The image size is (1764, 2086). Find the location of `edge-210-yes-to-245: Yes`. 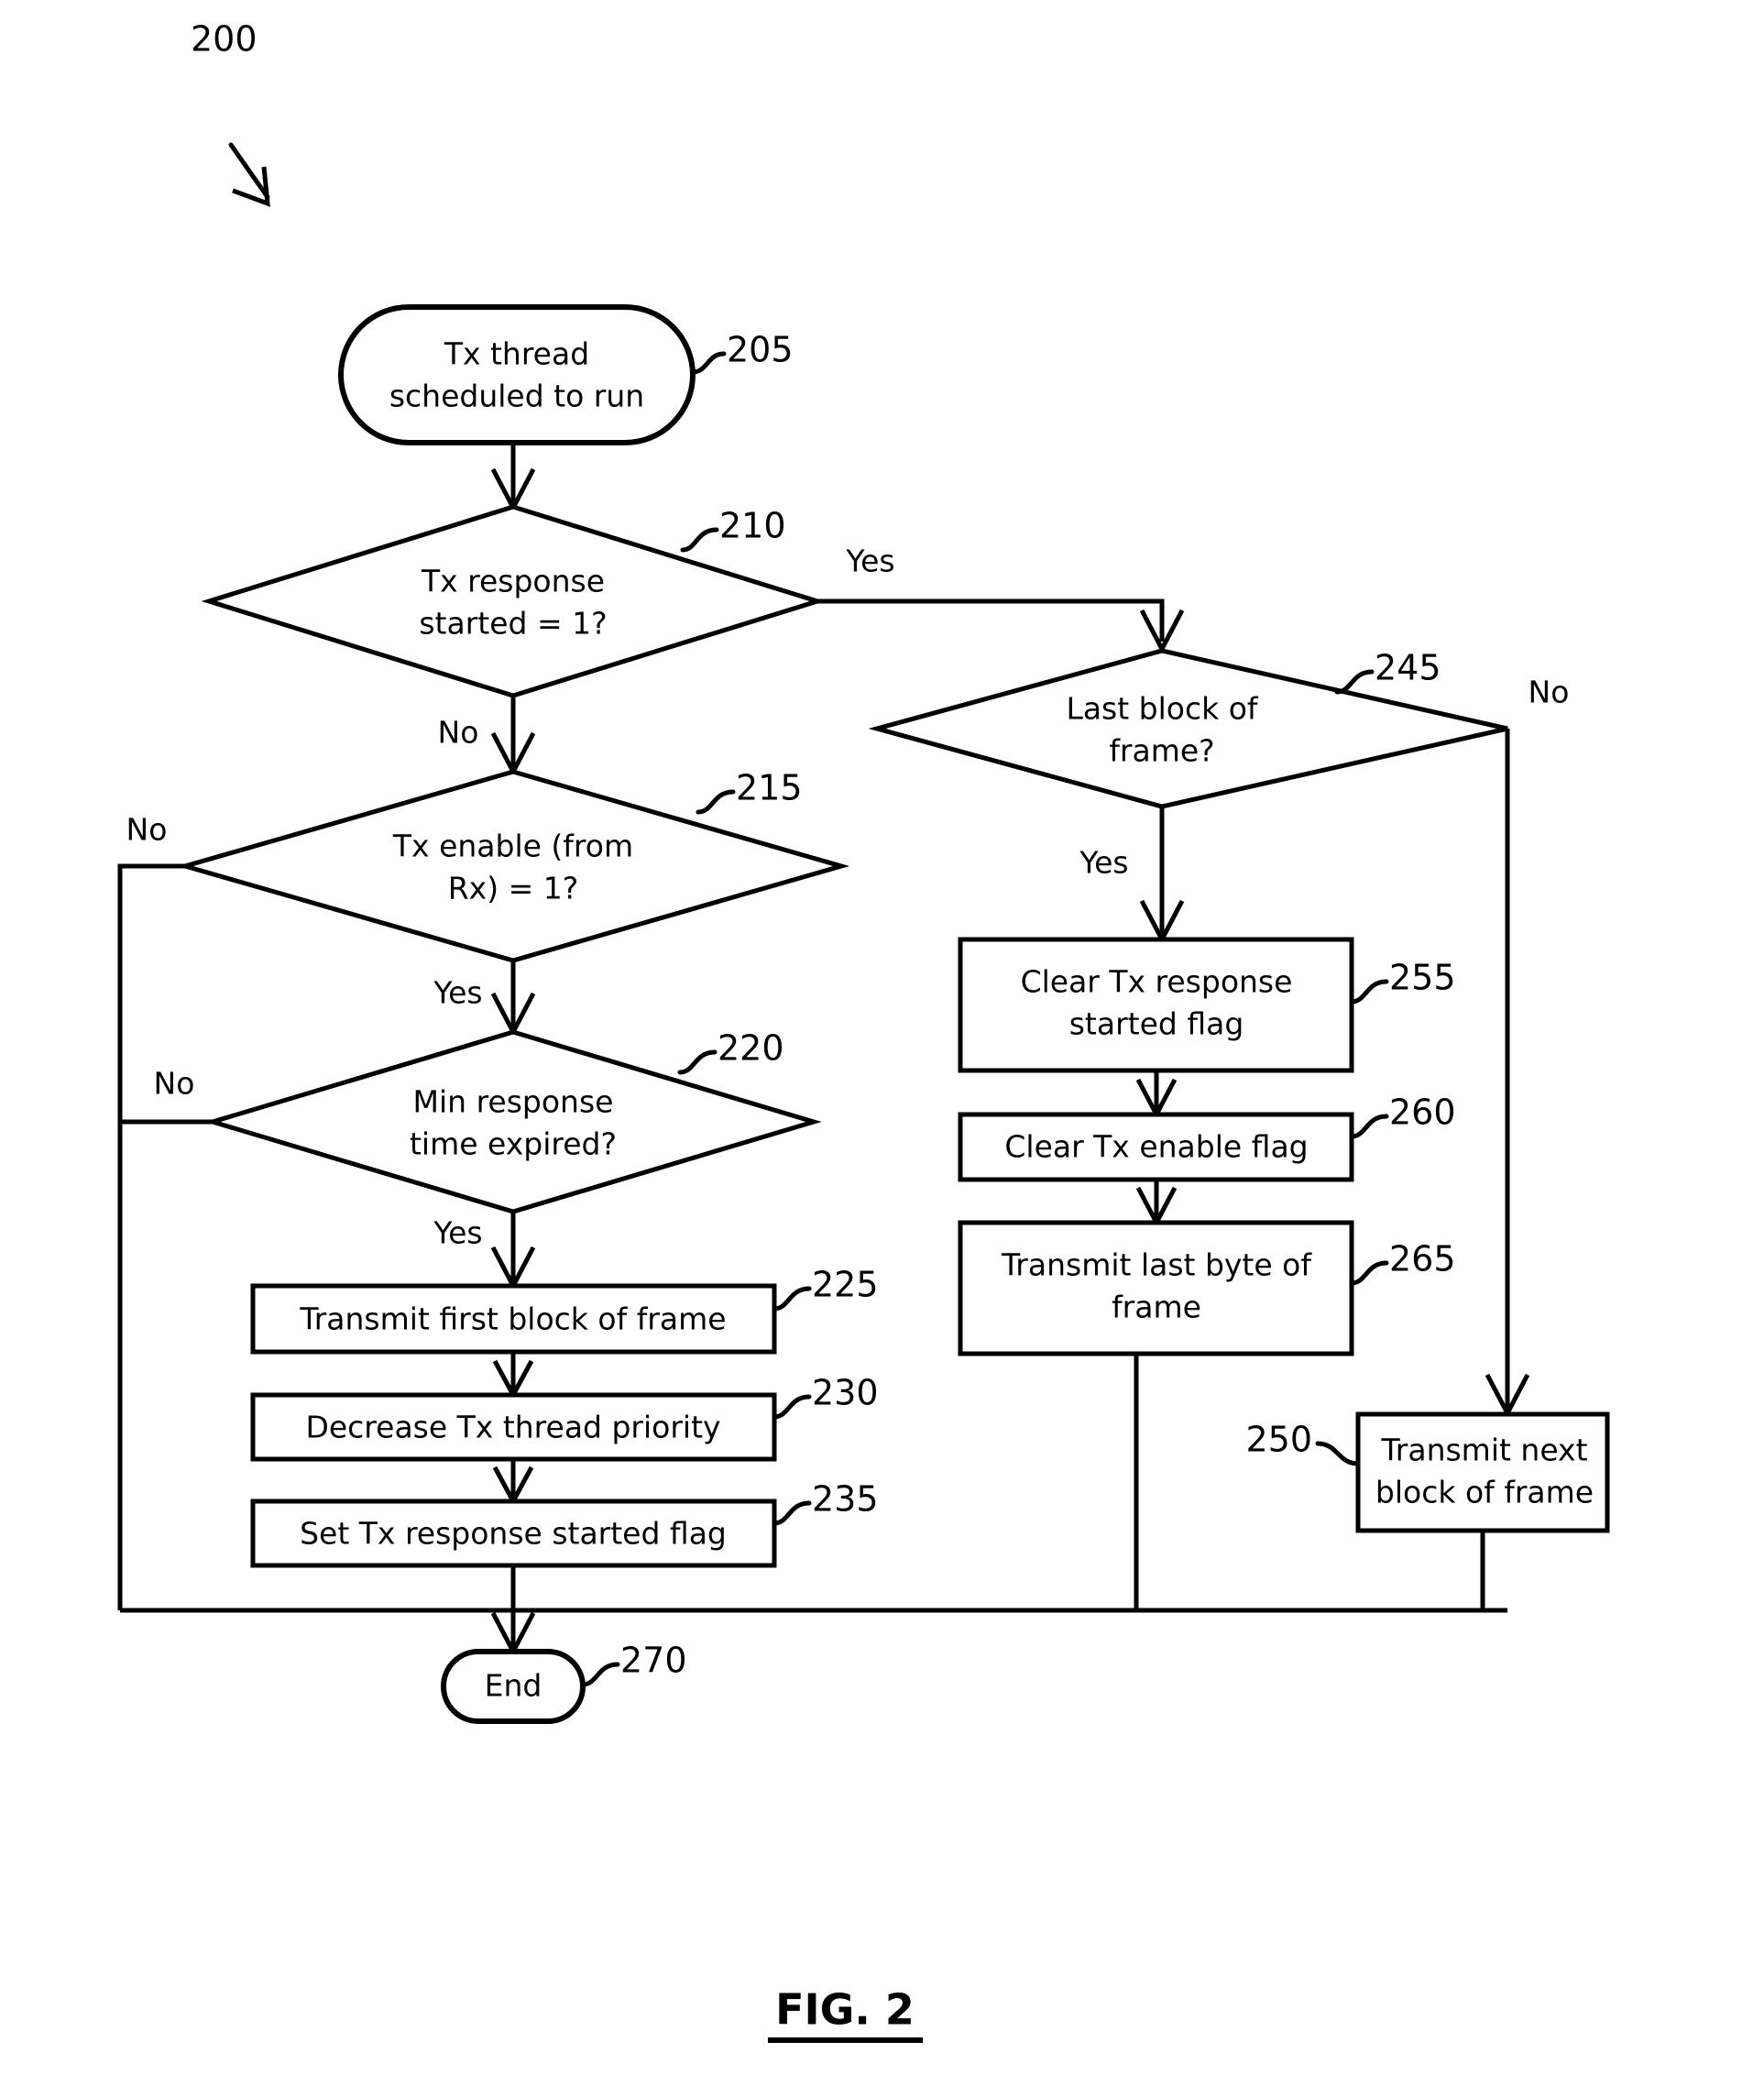

edge-210-yes-to-245: Yes is located at coordinates (1001, 598).